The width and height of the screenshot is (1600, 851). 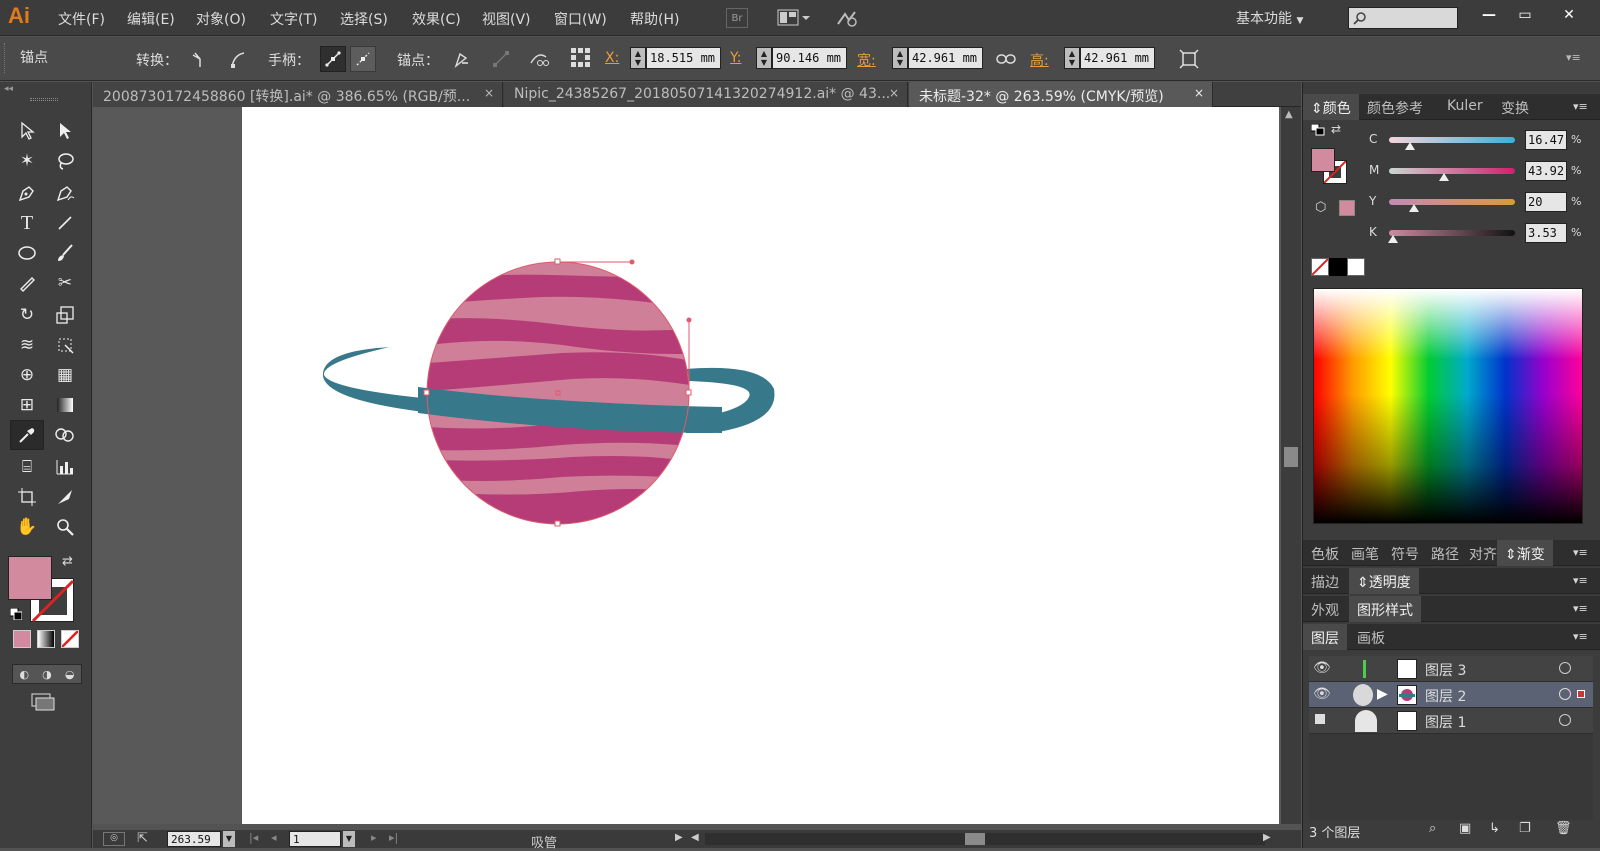 I want to click on artboard-tool-icon, so click(x=27, y=497).